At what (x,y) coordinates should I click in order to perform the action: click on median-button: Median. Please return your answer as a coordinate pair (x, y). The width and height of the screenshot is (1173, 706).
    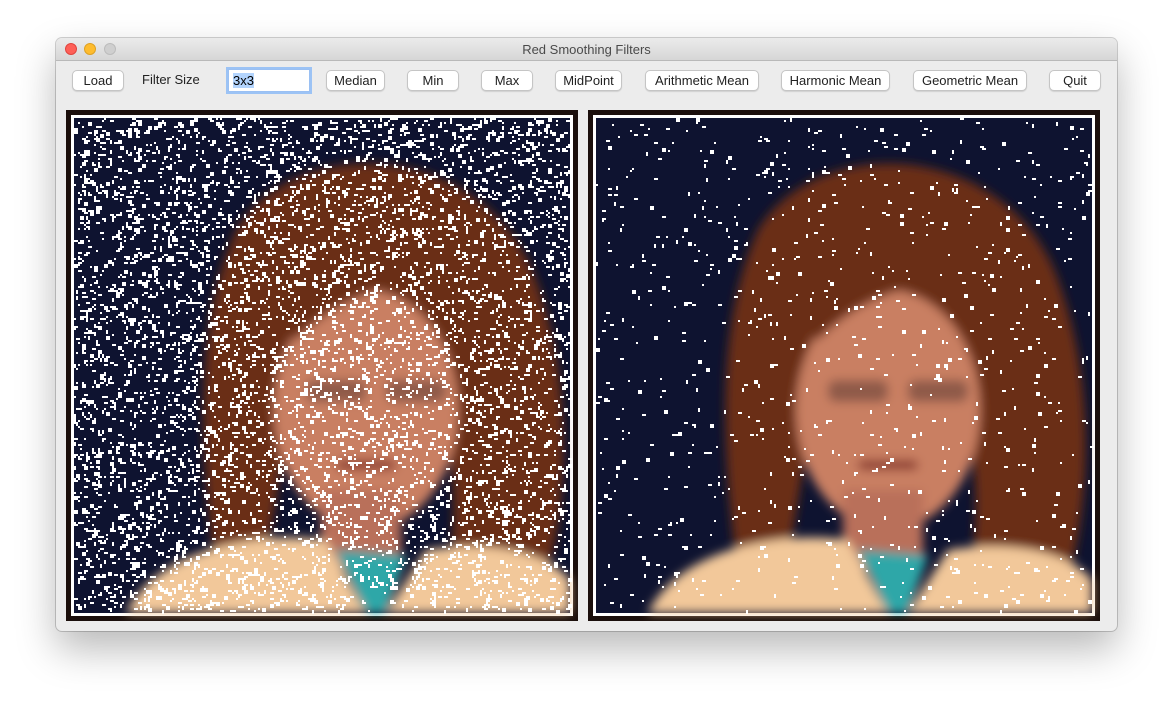
    Looking at the image, I should click on (355, 80).